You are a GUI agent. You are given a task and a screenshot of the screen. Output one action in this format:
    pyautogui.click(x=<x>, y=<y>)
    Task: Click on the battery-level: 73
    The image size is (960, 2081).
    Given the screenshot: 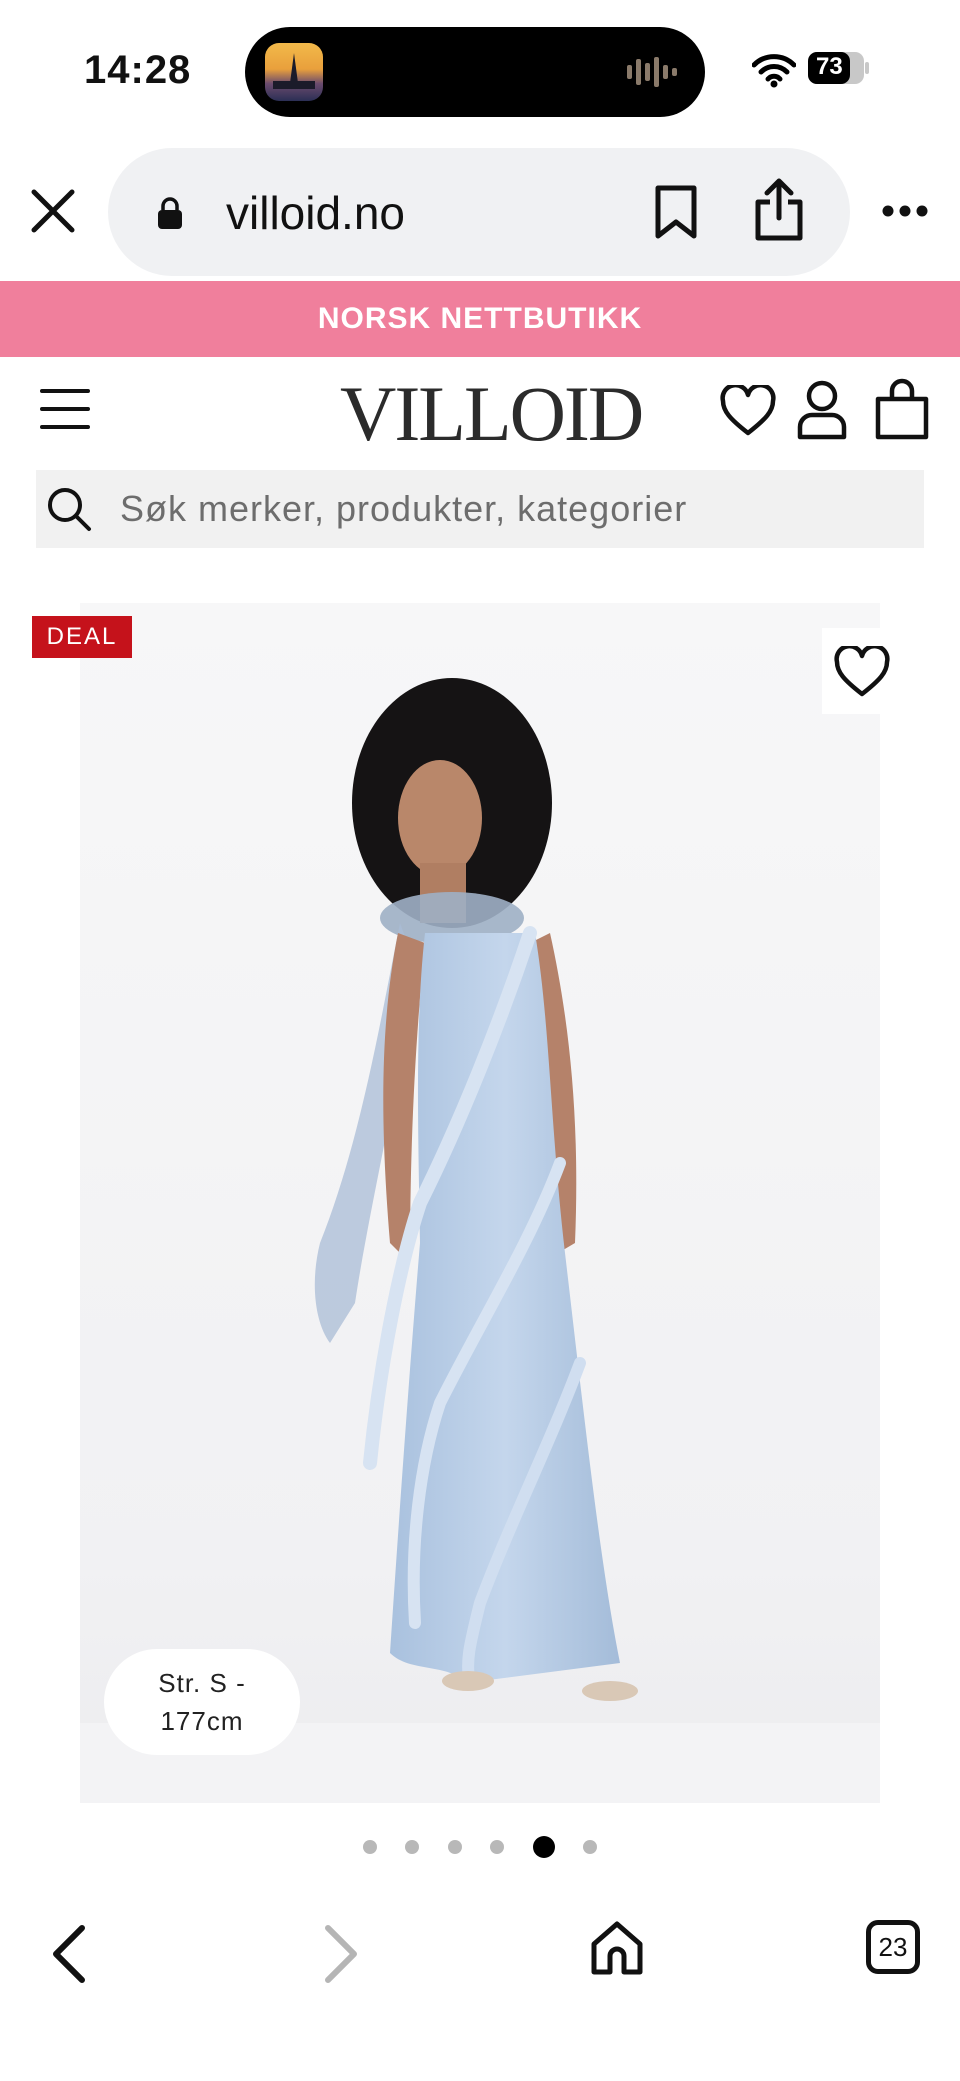 What is the action you would take?
    pyautogui.click(x=829, y=66)
    